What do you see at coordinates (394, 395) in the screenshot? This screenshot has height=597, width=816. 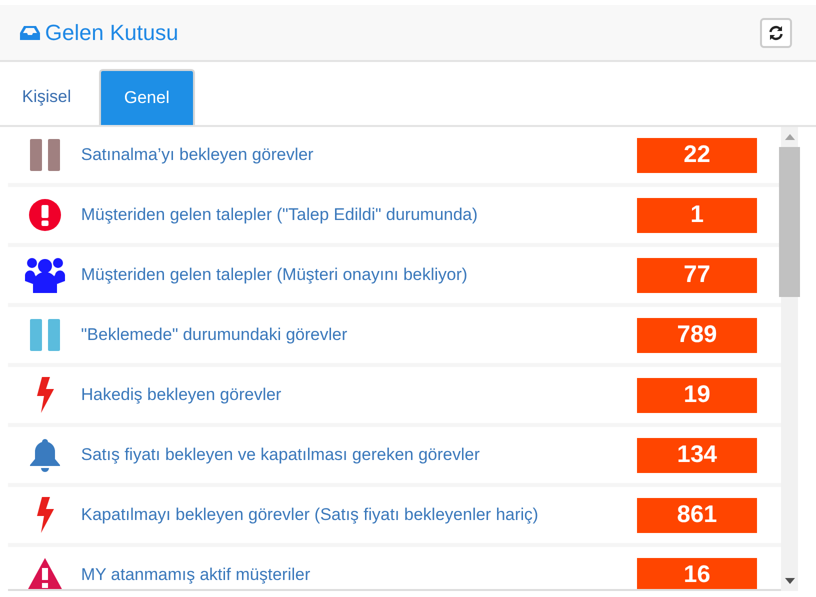 I see `task-row: Hakediş bekleyen görevler 19` at bounding box center [394, 395].